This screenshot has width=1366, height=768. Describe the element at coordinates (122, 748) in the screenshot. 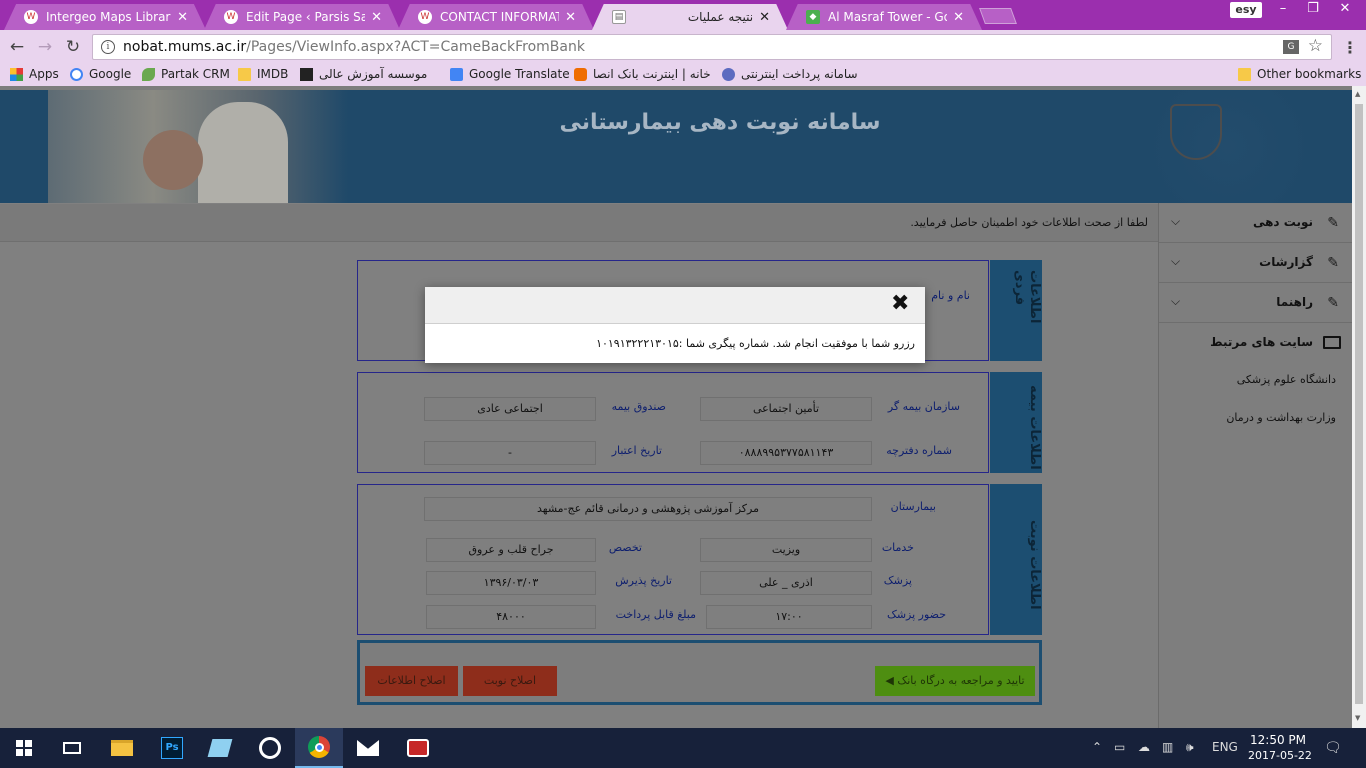

I see `taskbar-file-explorer` at that location.